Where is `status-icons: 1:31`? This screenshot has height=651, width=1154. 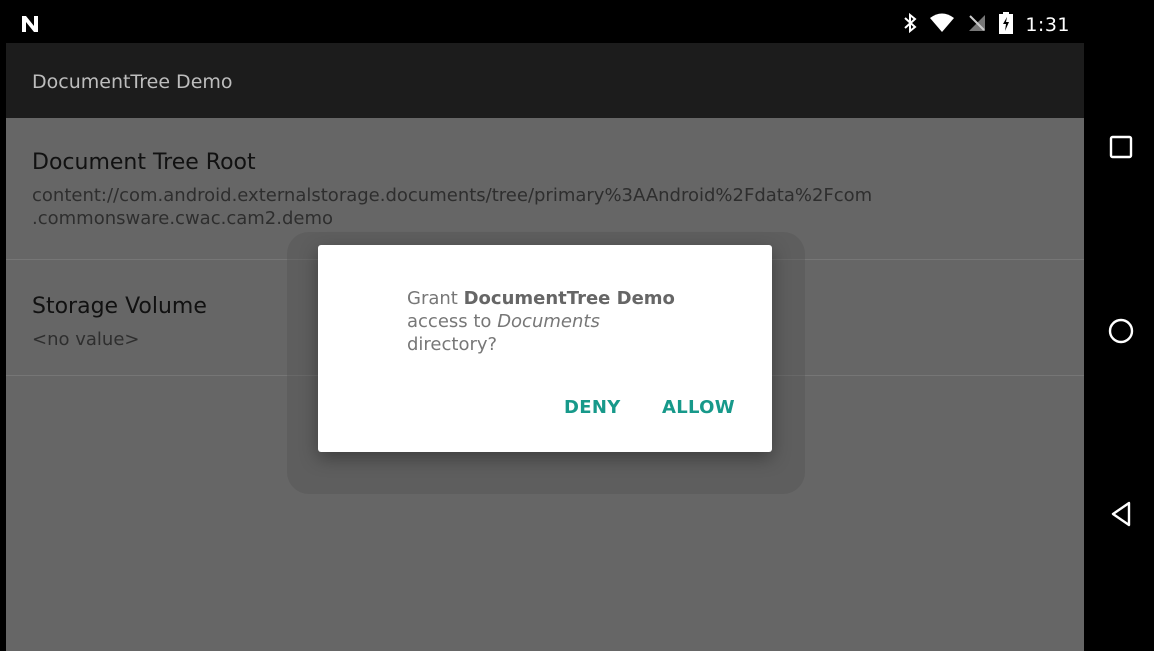 status-icons: 1:31 is located at coordinates (986, 25).